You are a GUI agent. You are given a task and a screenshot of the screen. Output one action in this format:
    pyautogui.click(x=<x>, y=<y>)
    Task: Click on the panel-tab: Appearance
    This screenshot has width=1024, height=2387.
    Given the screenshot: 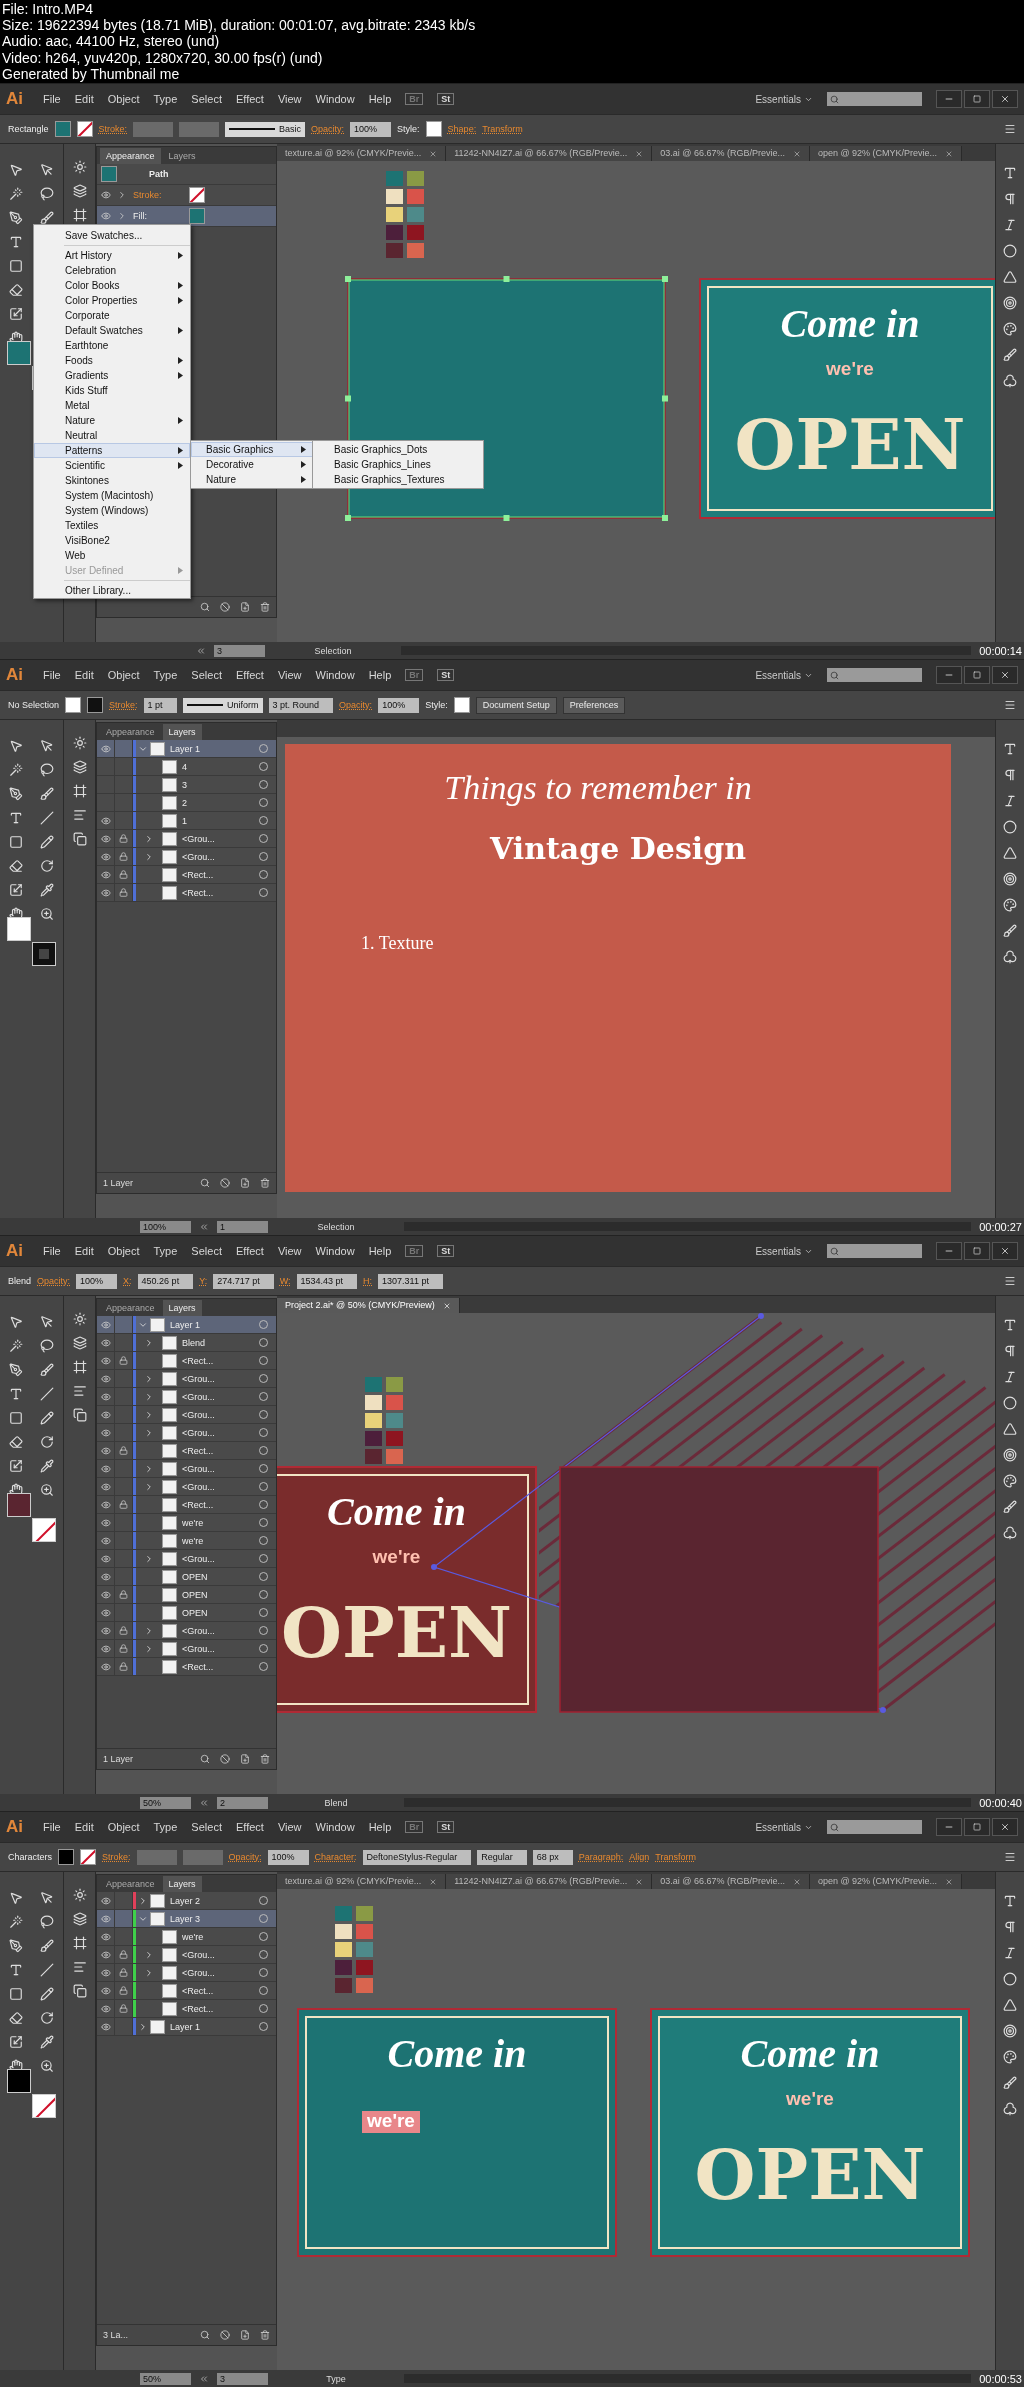 What is the action you would take?
    pyautogui.click(x=130, y=1308)
    